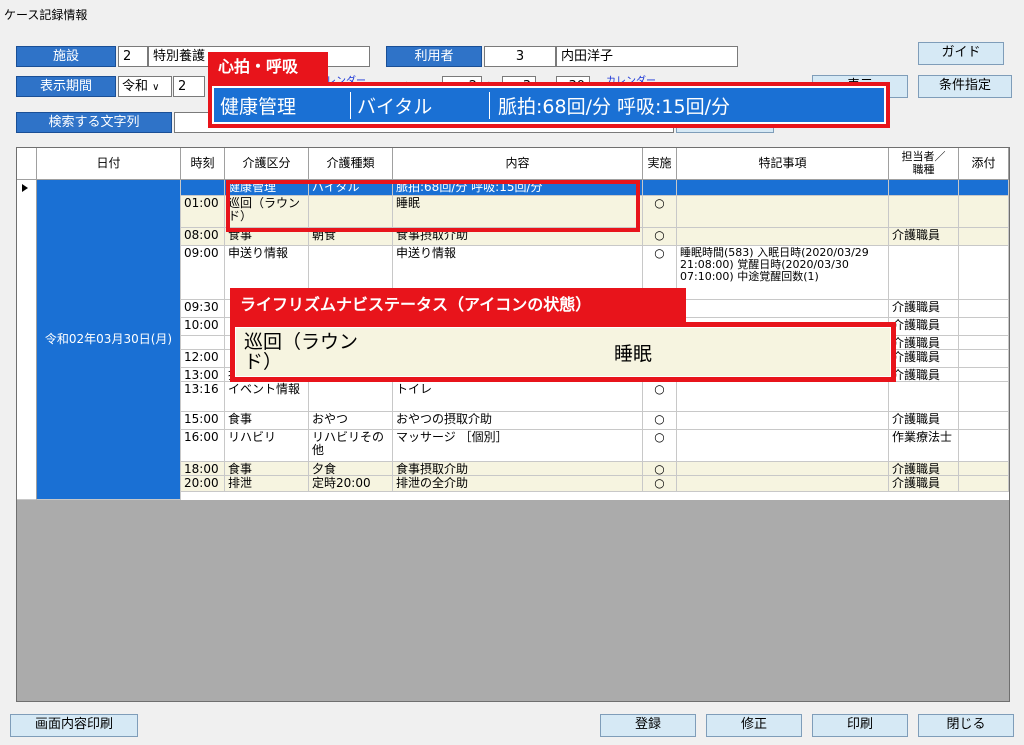 This screenshot has width=1024, height=745. What do you see at coordinates (203, 359) in the screenshot?
I see `time-cell: 12:00` at bounding box center [203, 359].